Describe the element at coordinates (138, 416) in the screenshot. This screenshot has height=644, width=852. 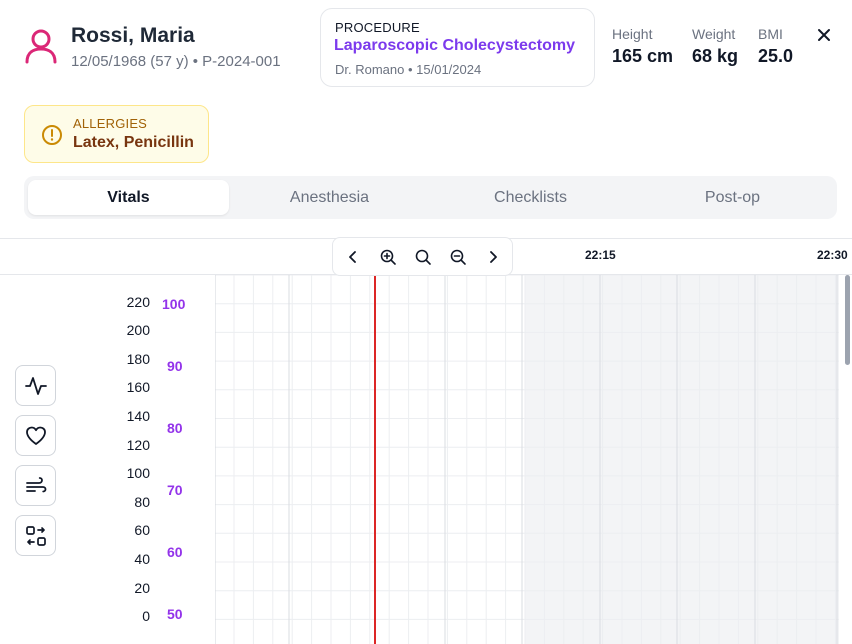
I see `y-axis-label: 140` at that location.